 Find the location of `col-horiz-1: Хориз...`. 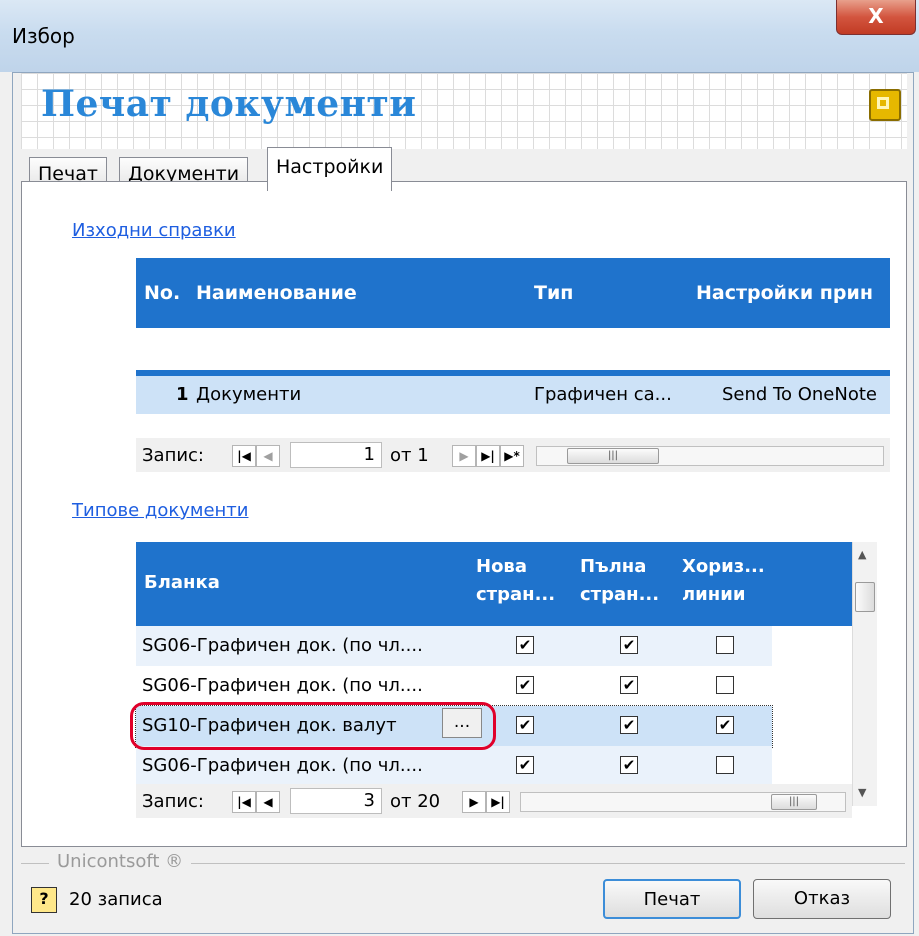

col-horiz-1: Хориз... is located at coordinates (723, 566).